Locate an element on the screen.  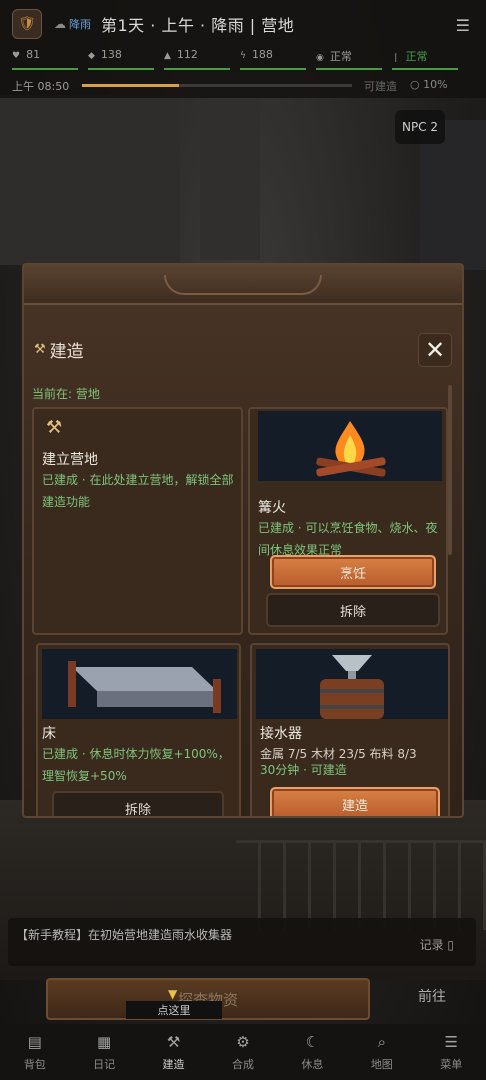
modal-title: ⚒ 建造 is located at coordinates (59, 352).